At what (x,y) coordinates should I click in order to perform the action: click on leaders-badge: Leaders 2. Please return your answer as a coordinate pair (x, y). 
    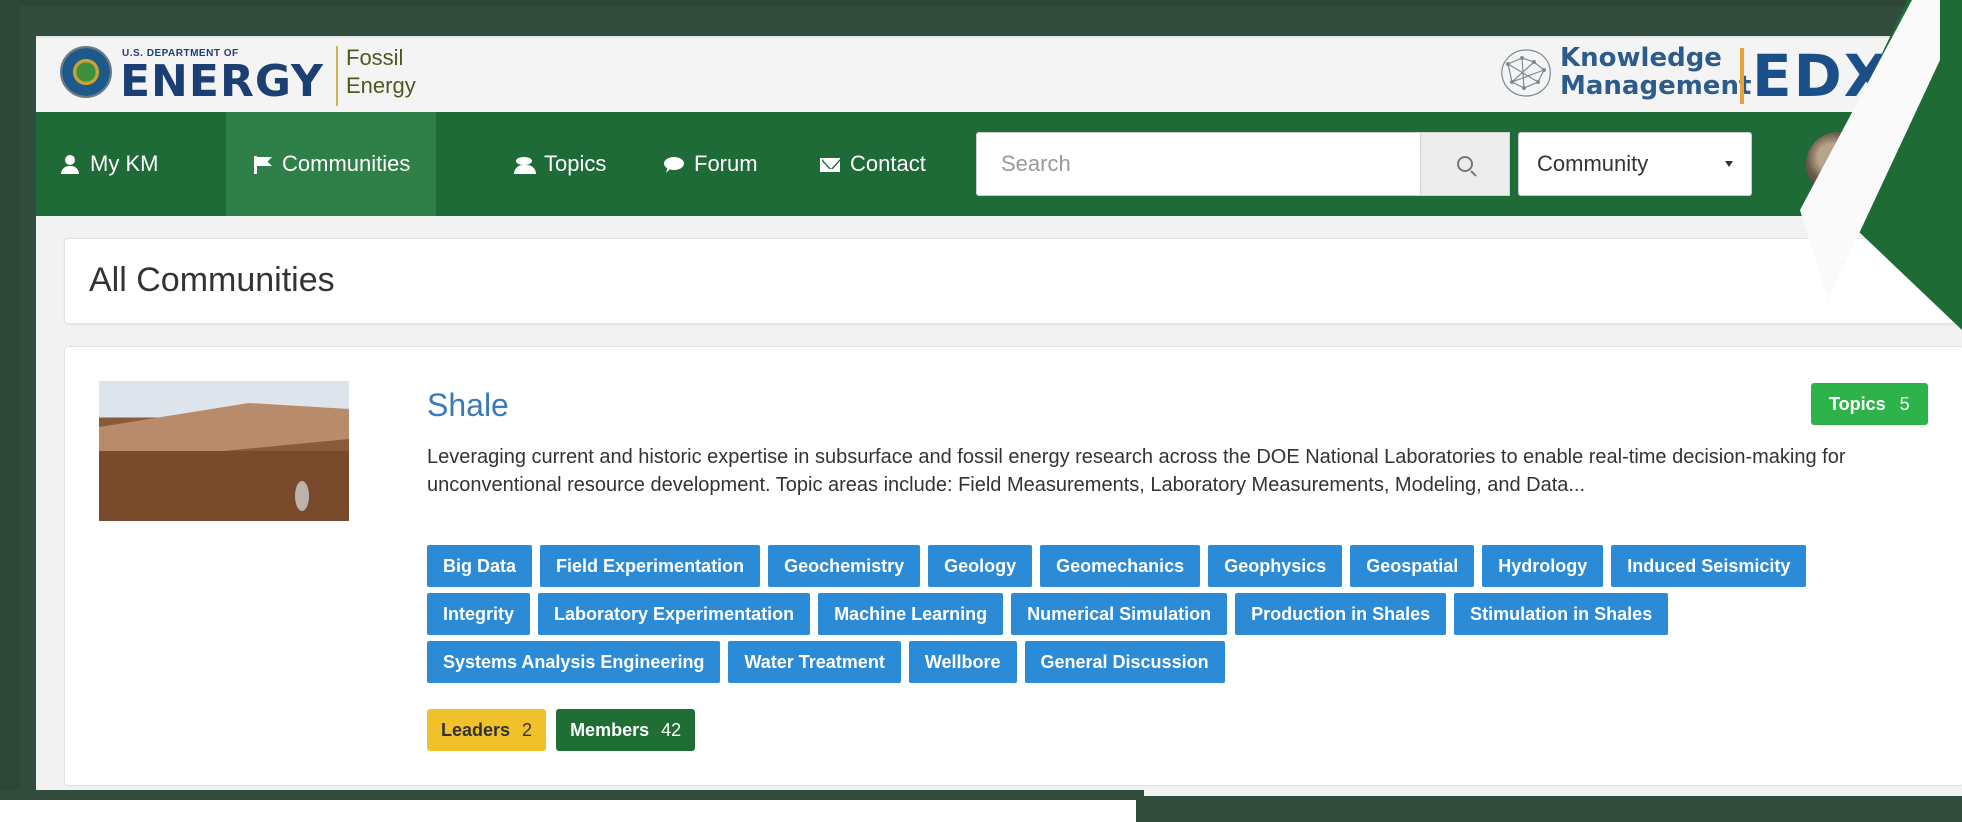
    Looking at the image, I should click on (487, 730).